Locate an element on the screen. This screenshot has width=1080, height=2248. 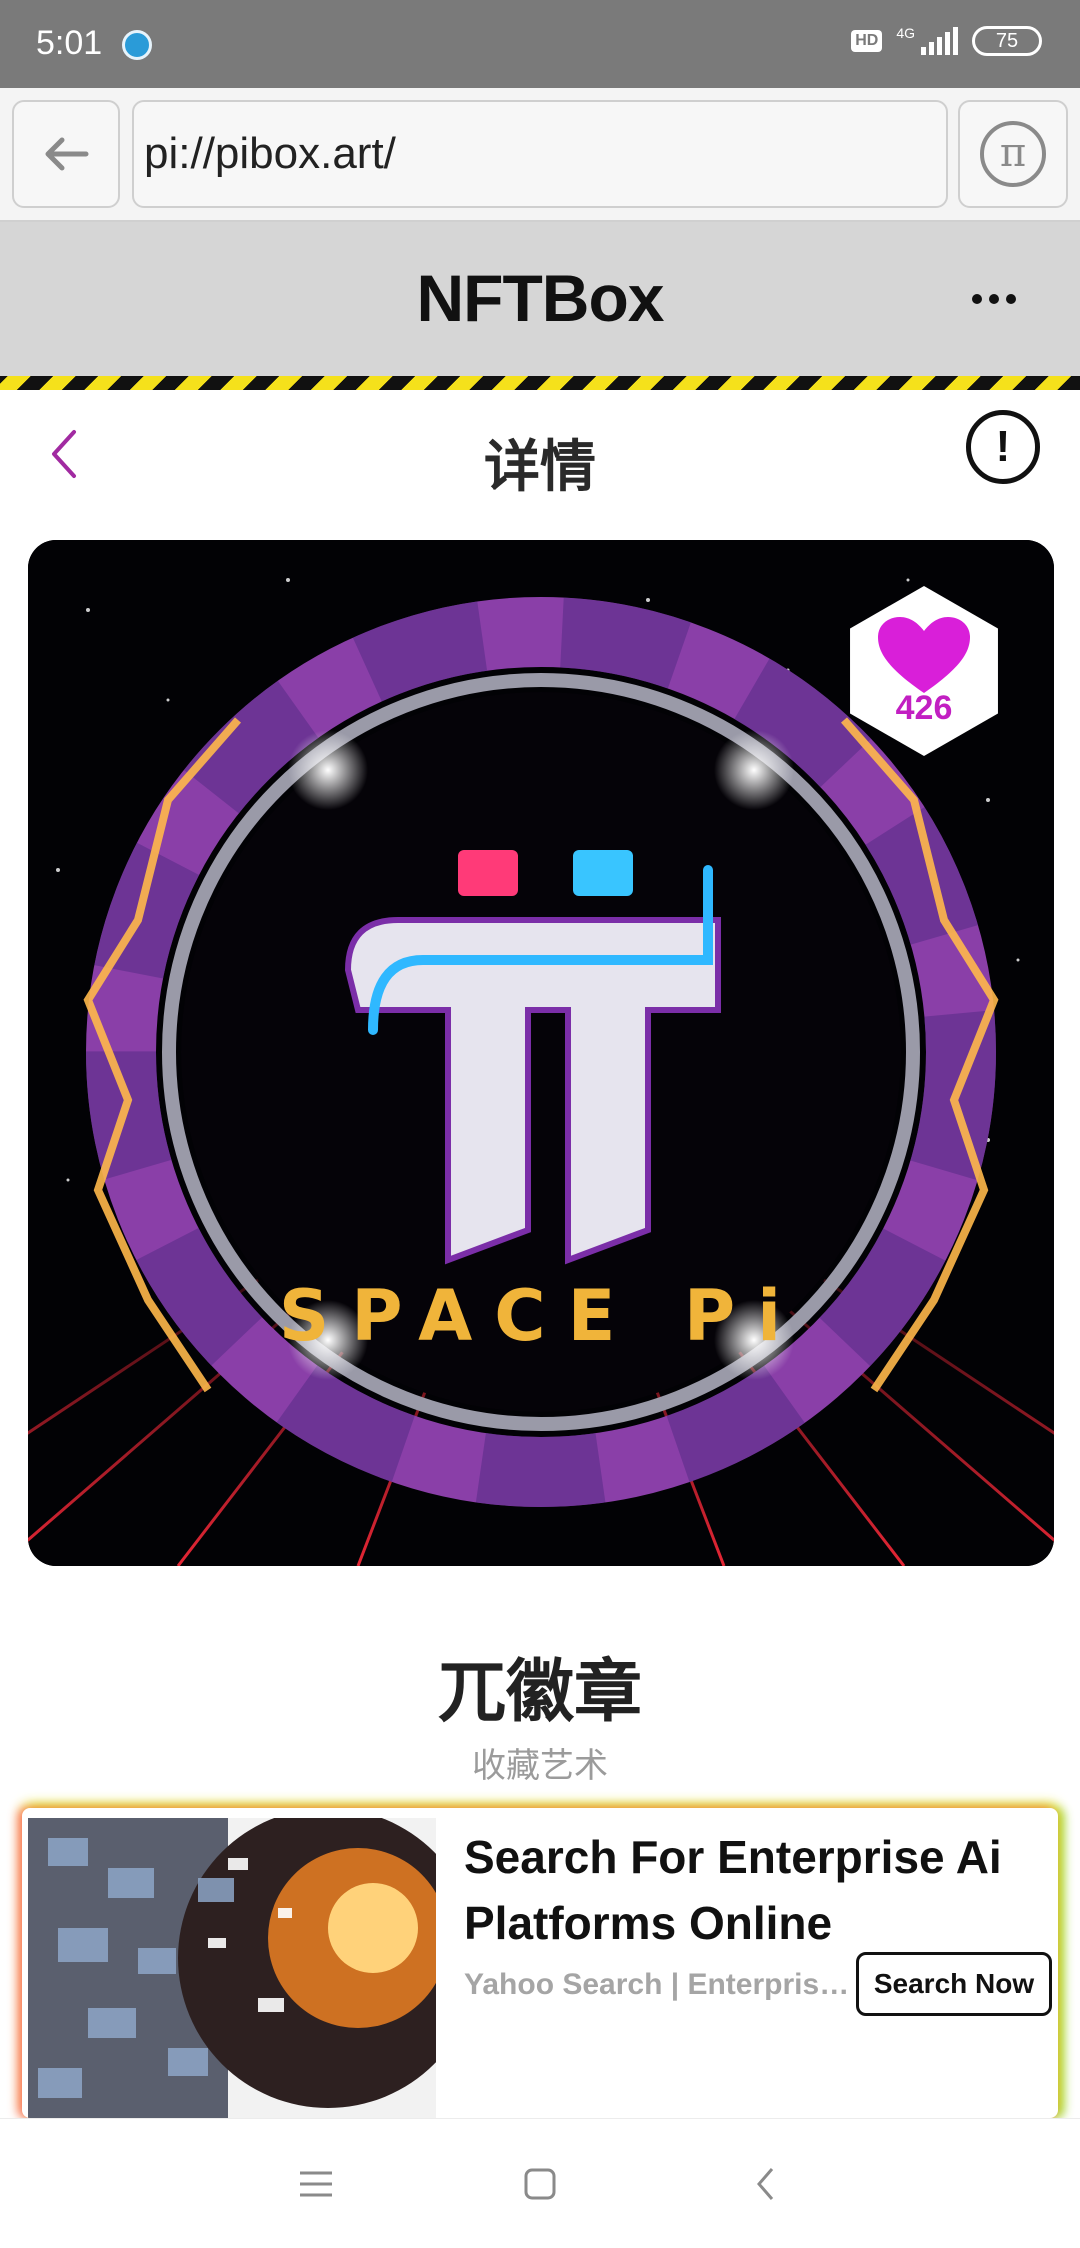
page-title: 详情 is located at coordinates (540, 466).